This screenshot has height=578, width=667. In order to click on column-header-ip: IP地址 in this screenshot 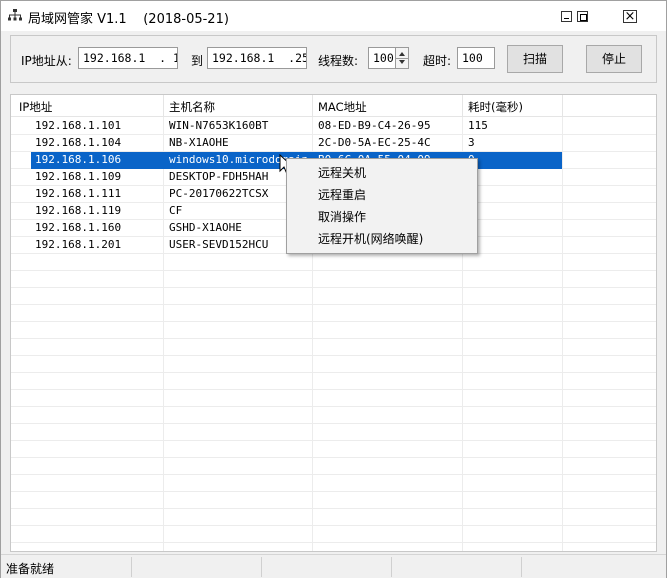, I will do `click(35, 107)`.